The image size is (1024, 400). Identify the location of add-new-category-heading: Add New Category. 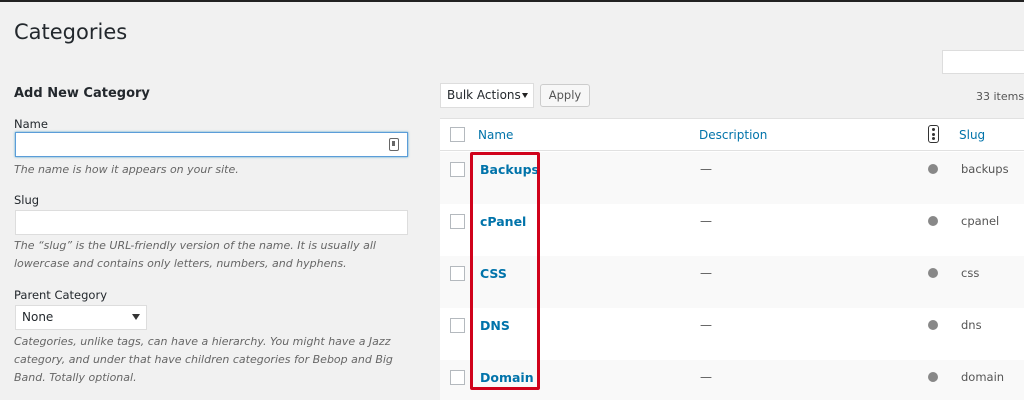
(82, 93).